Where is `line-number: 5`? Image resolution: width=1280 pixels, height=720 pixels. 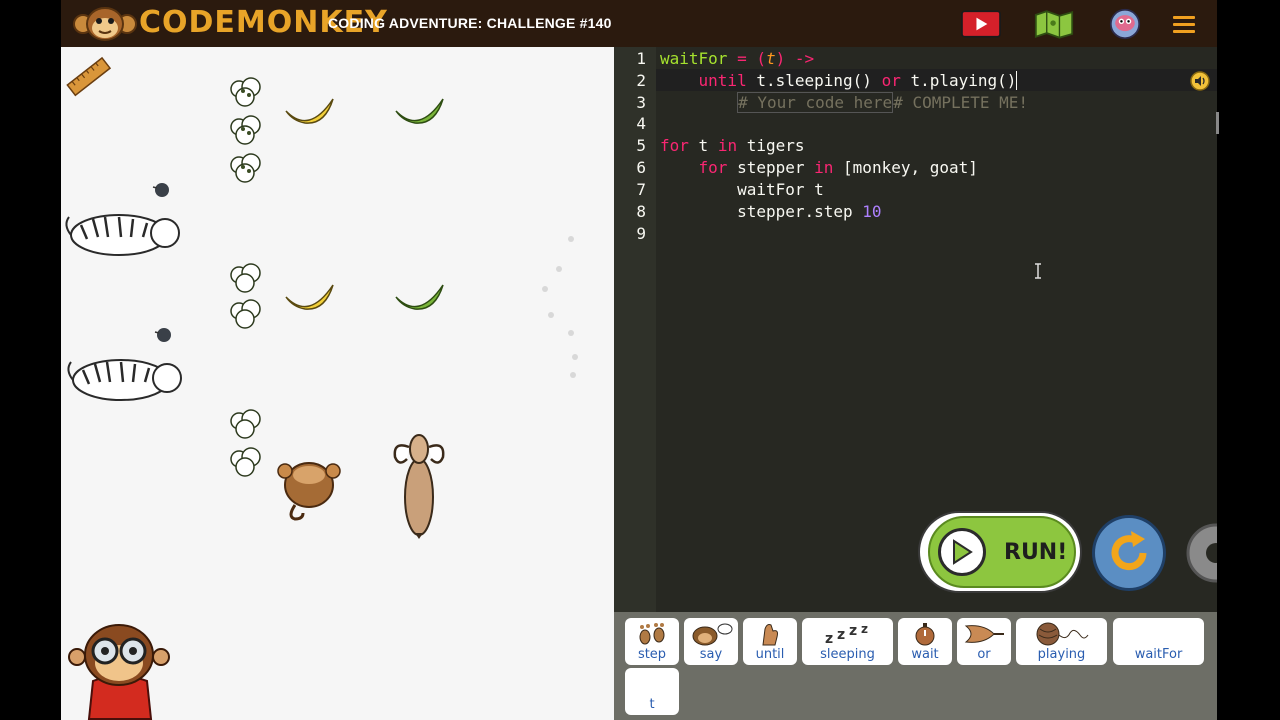 line-number: 5 is located at coordinates (641, 145).